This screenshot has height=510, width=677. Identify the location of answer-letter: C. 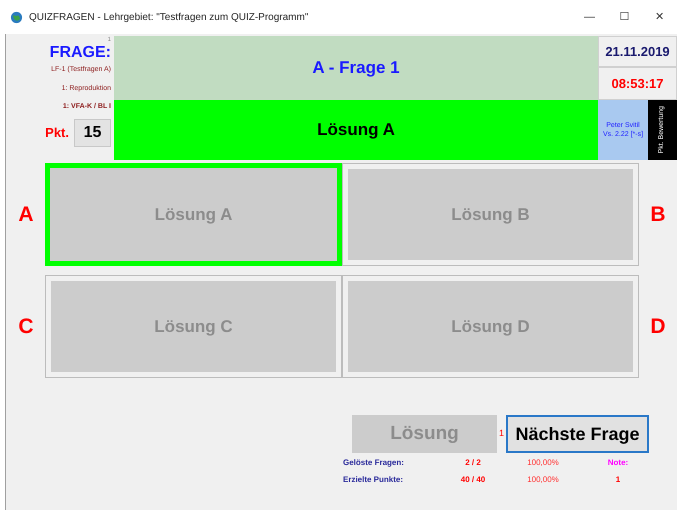
(26, 327).